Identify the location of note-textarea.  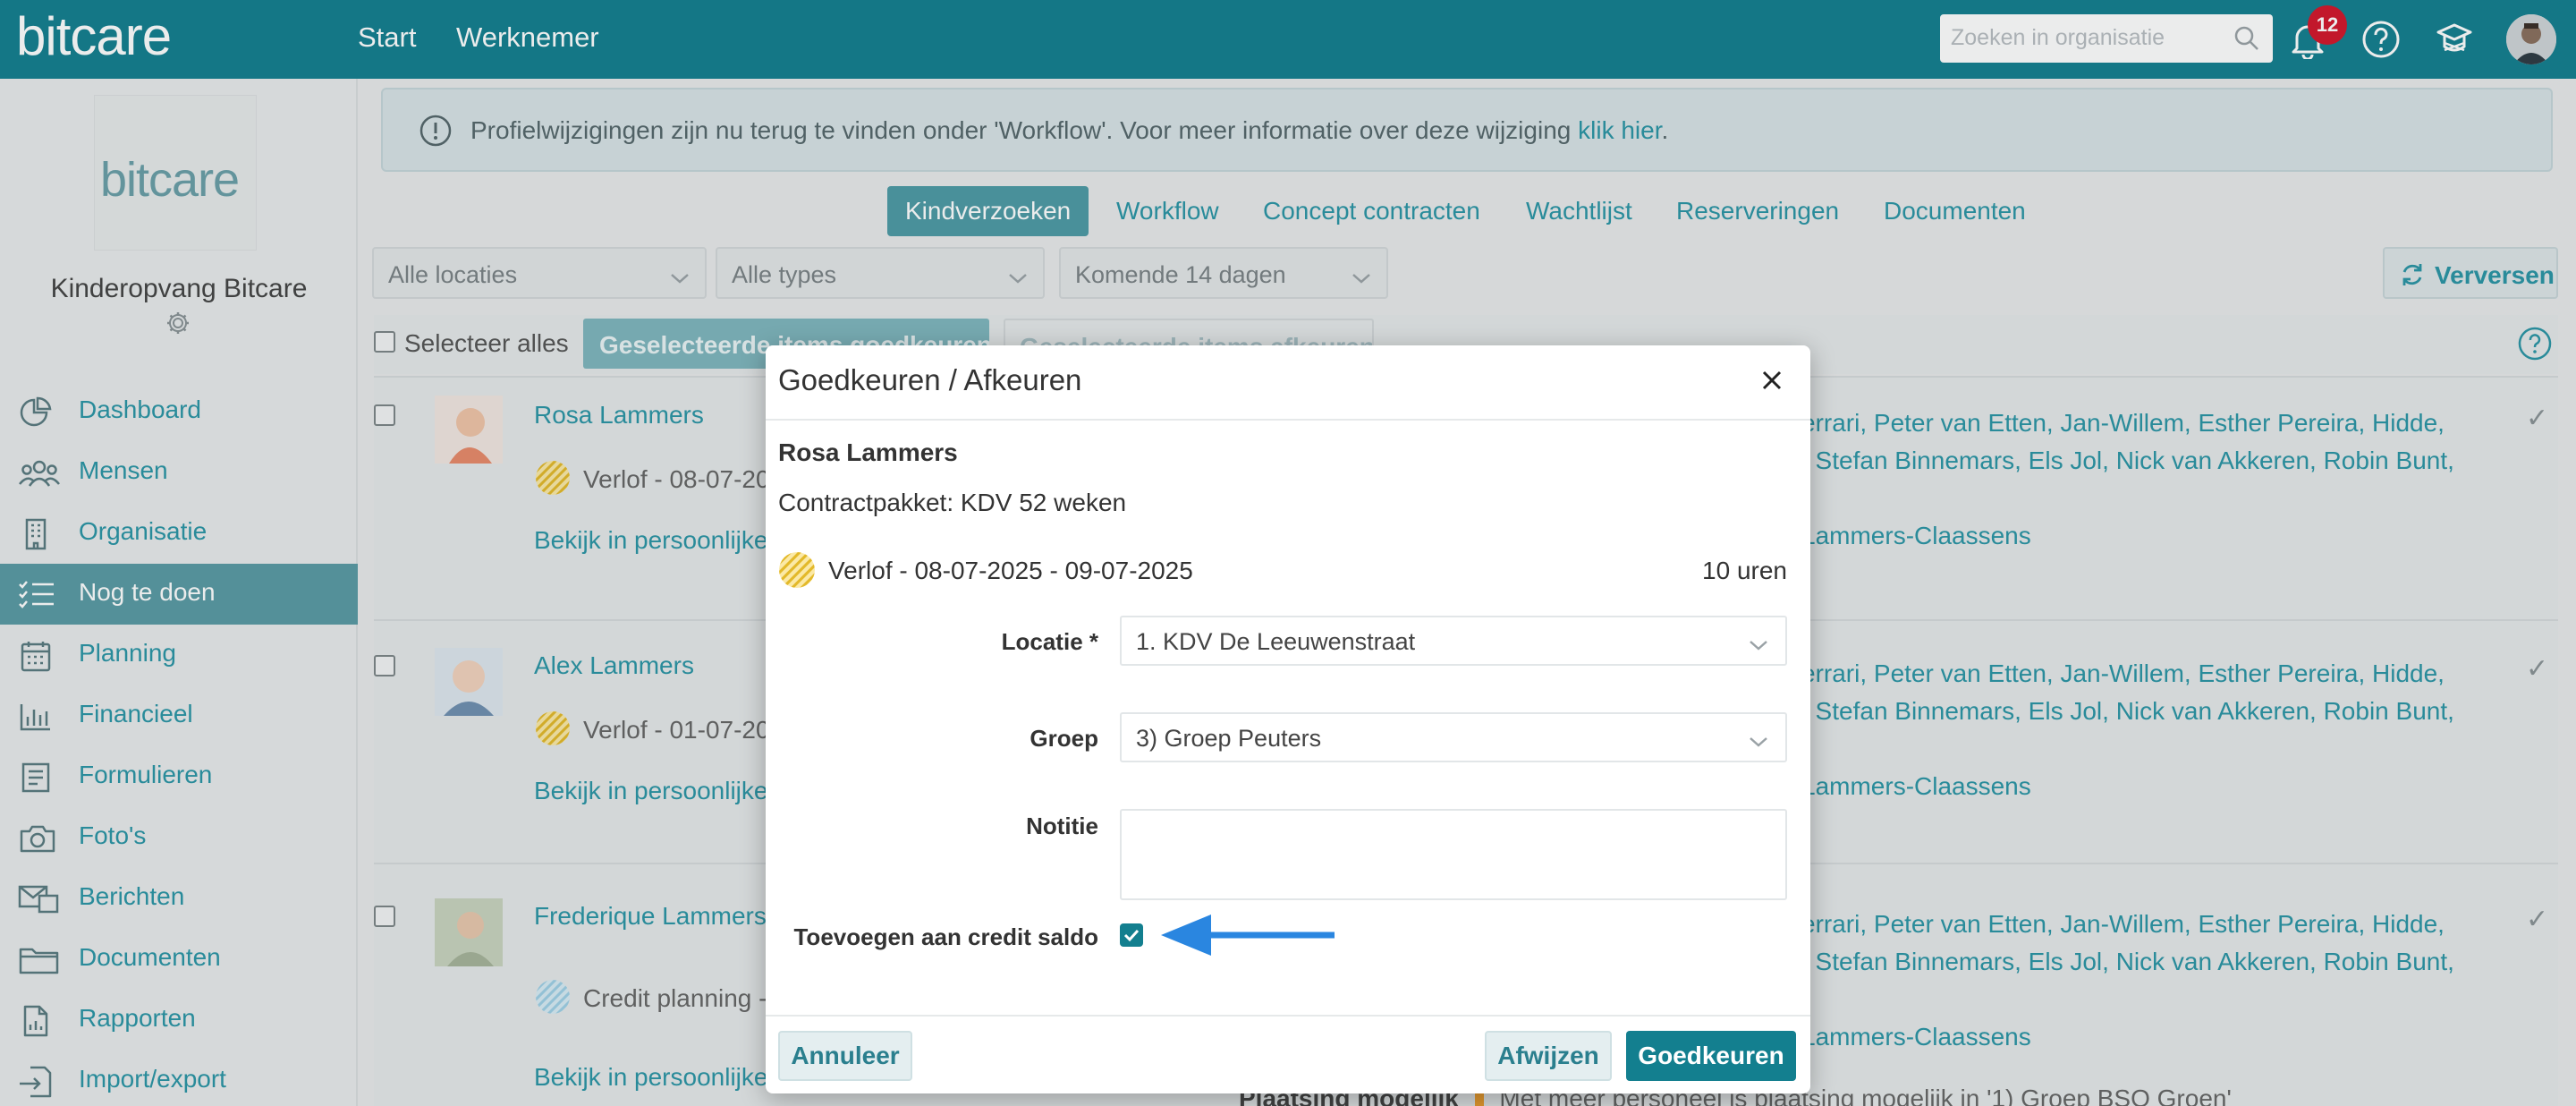
(1453, 854).